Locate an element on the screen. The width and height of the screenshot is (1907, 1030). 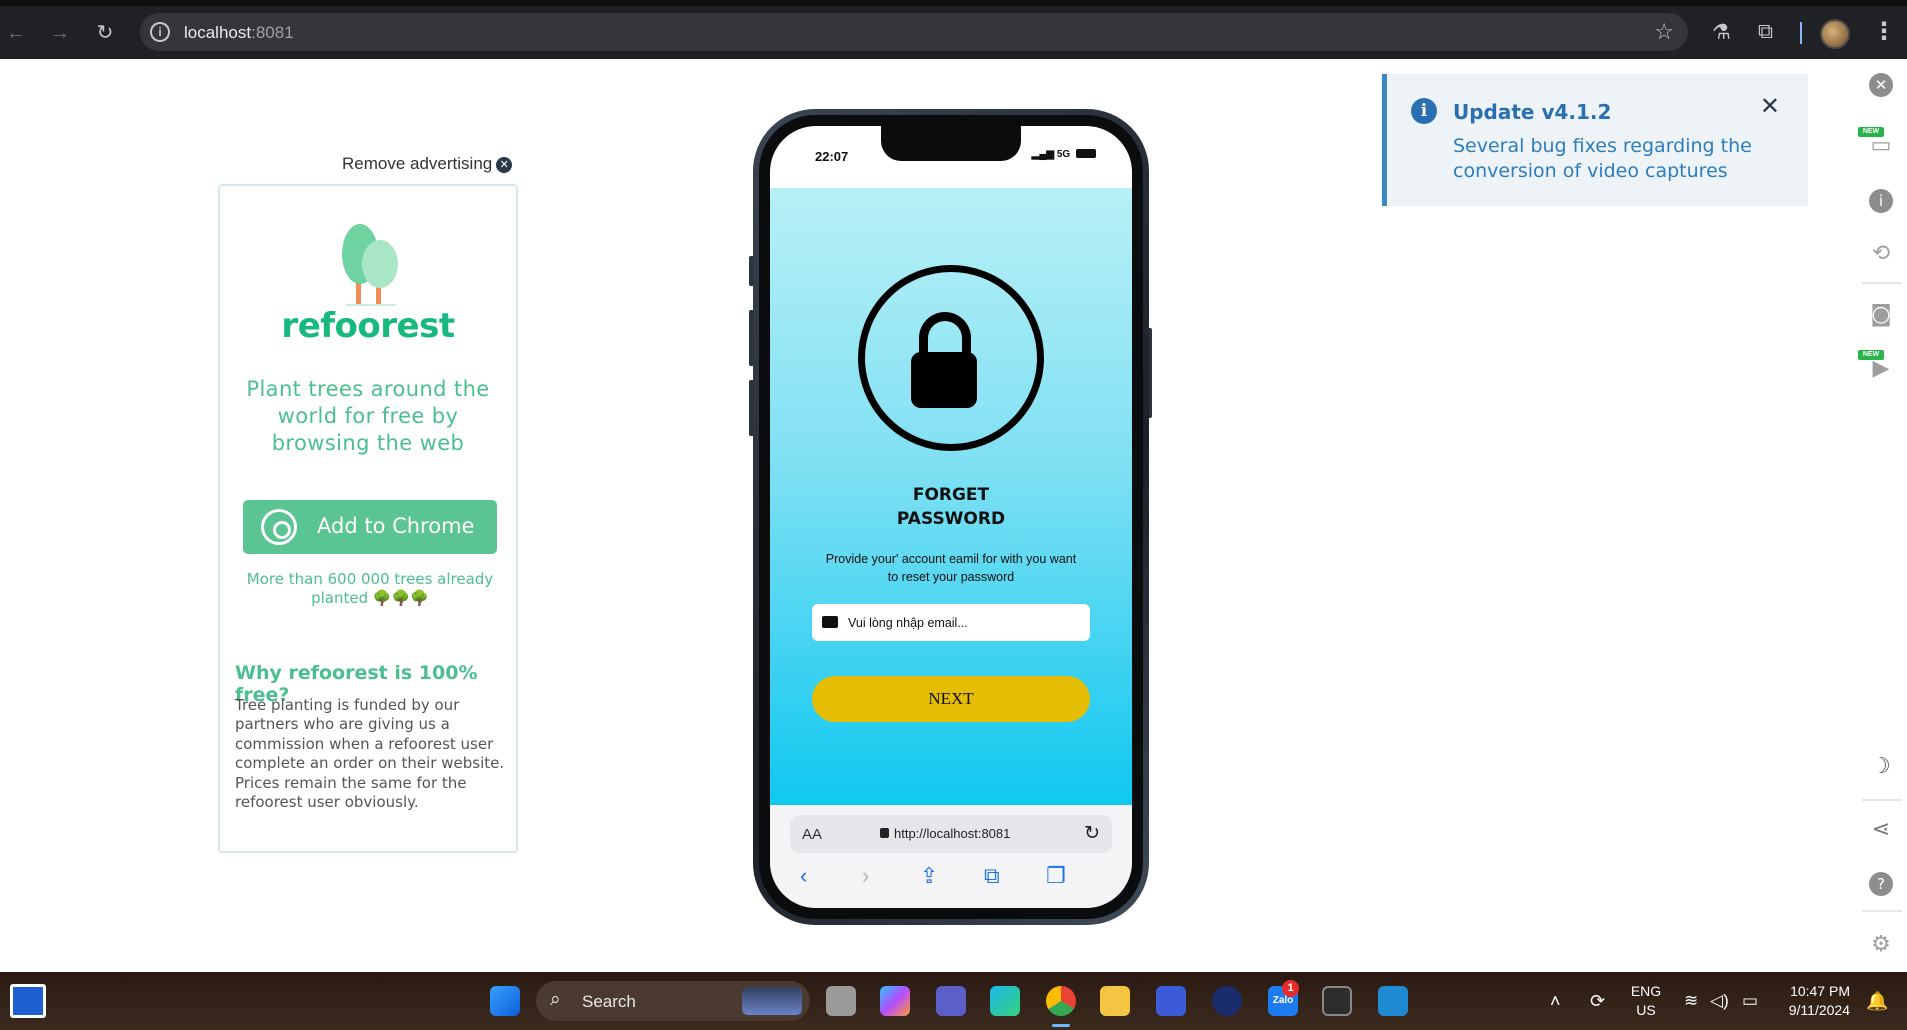
close-panel-icon: ✕ is located at coordinates (1881, 85).